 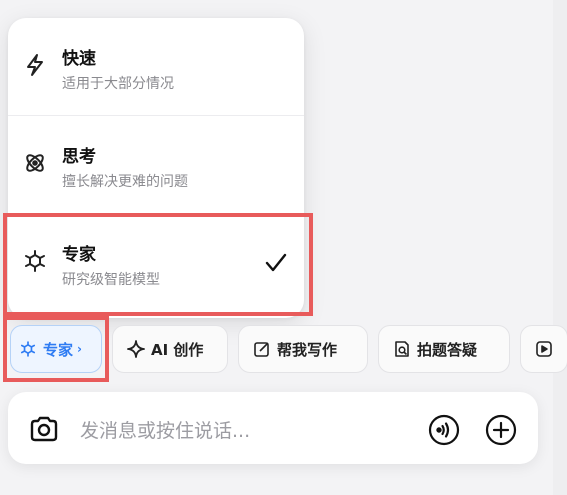 I want to click on menu-item-desc: 研究级智能模型, so click(x=111, y=280).